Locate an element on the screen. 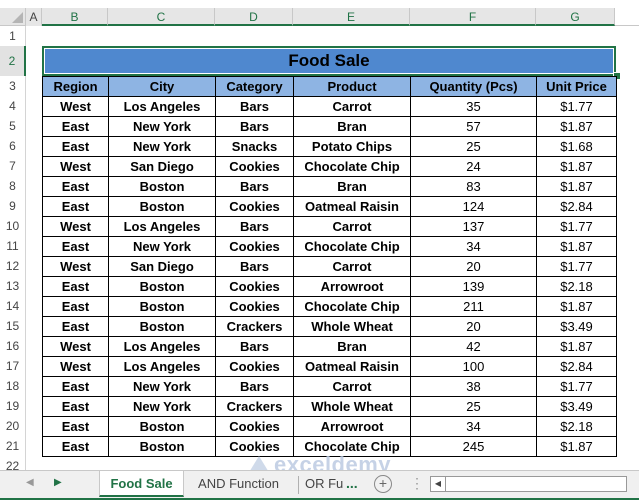 The image size is (639, 500). column-header-c: C is located at coordinates (161, 17).